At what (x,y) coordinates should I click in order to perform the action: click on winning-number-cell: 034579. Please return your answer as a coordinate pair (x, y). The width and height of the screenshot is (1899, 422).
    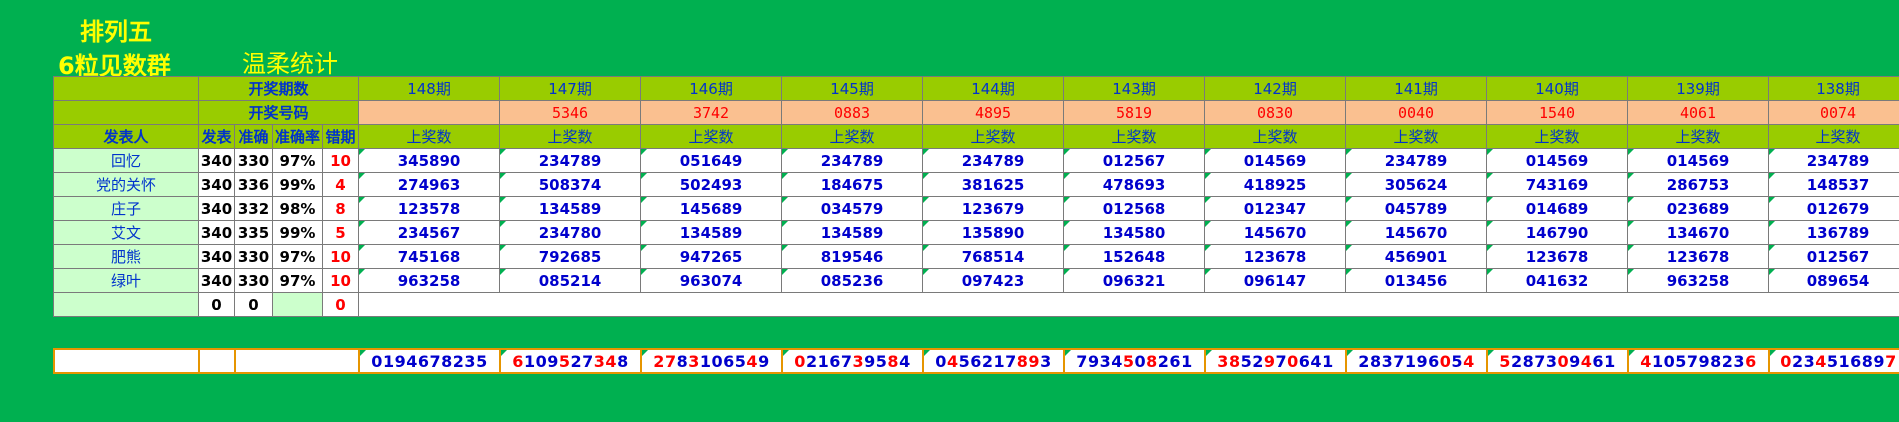
    Looking at the image, I should click on (852, 208).